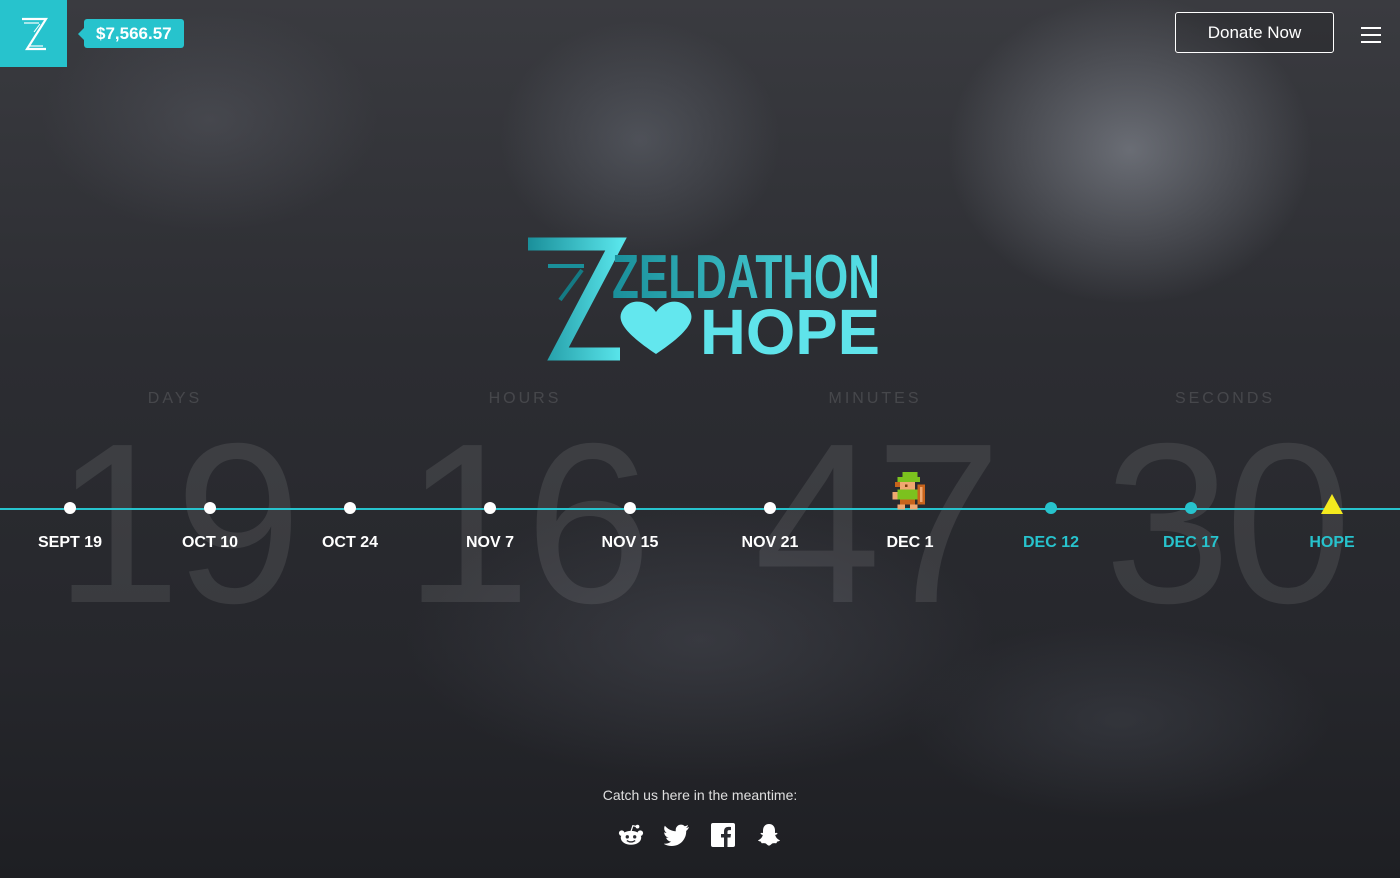 Image resolution: width=1400 pixels, height=878 pixels. Describe the element at coordinates (350, 527) in the screenshot. I see `timeline-item-oct24: OCT 24` at that location.